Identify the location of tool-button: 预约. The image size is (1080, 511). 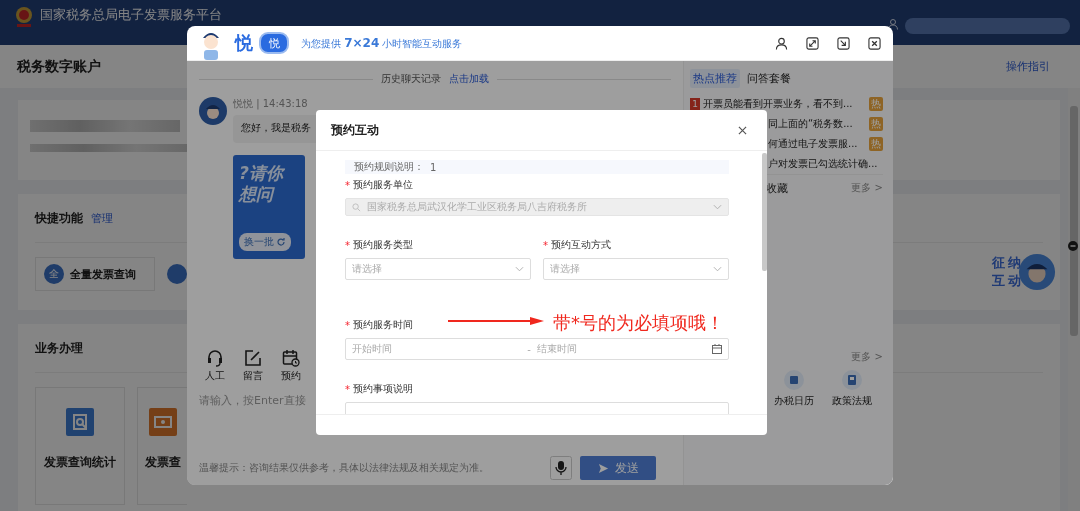
(291, 366).